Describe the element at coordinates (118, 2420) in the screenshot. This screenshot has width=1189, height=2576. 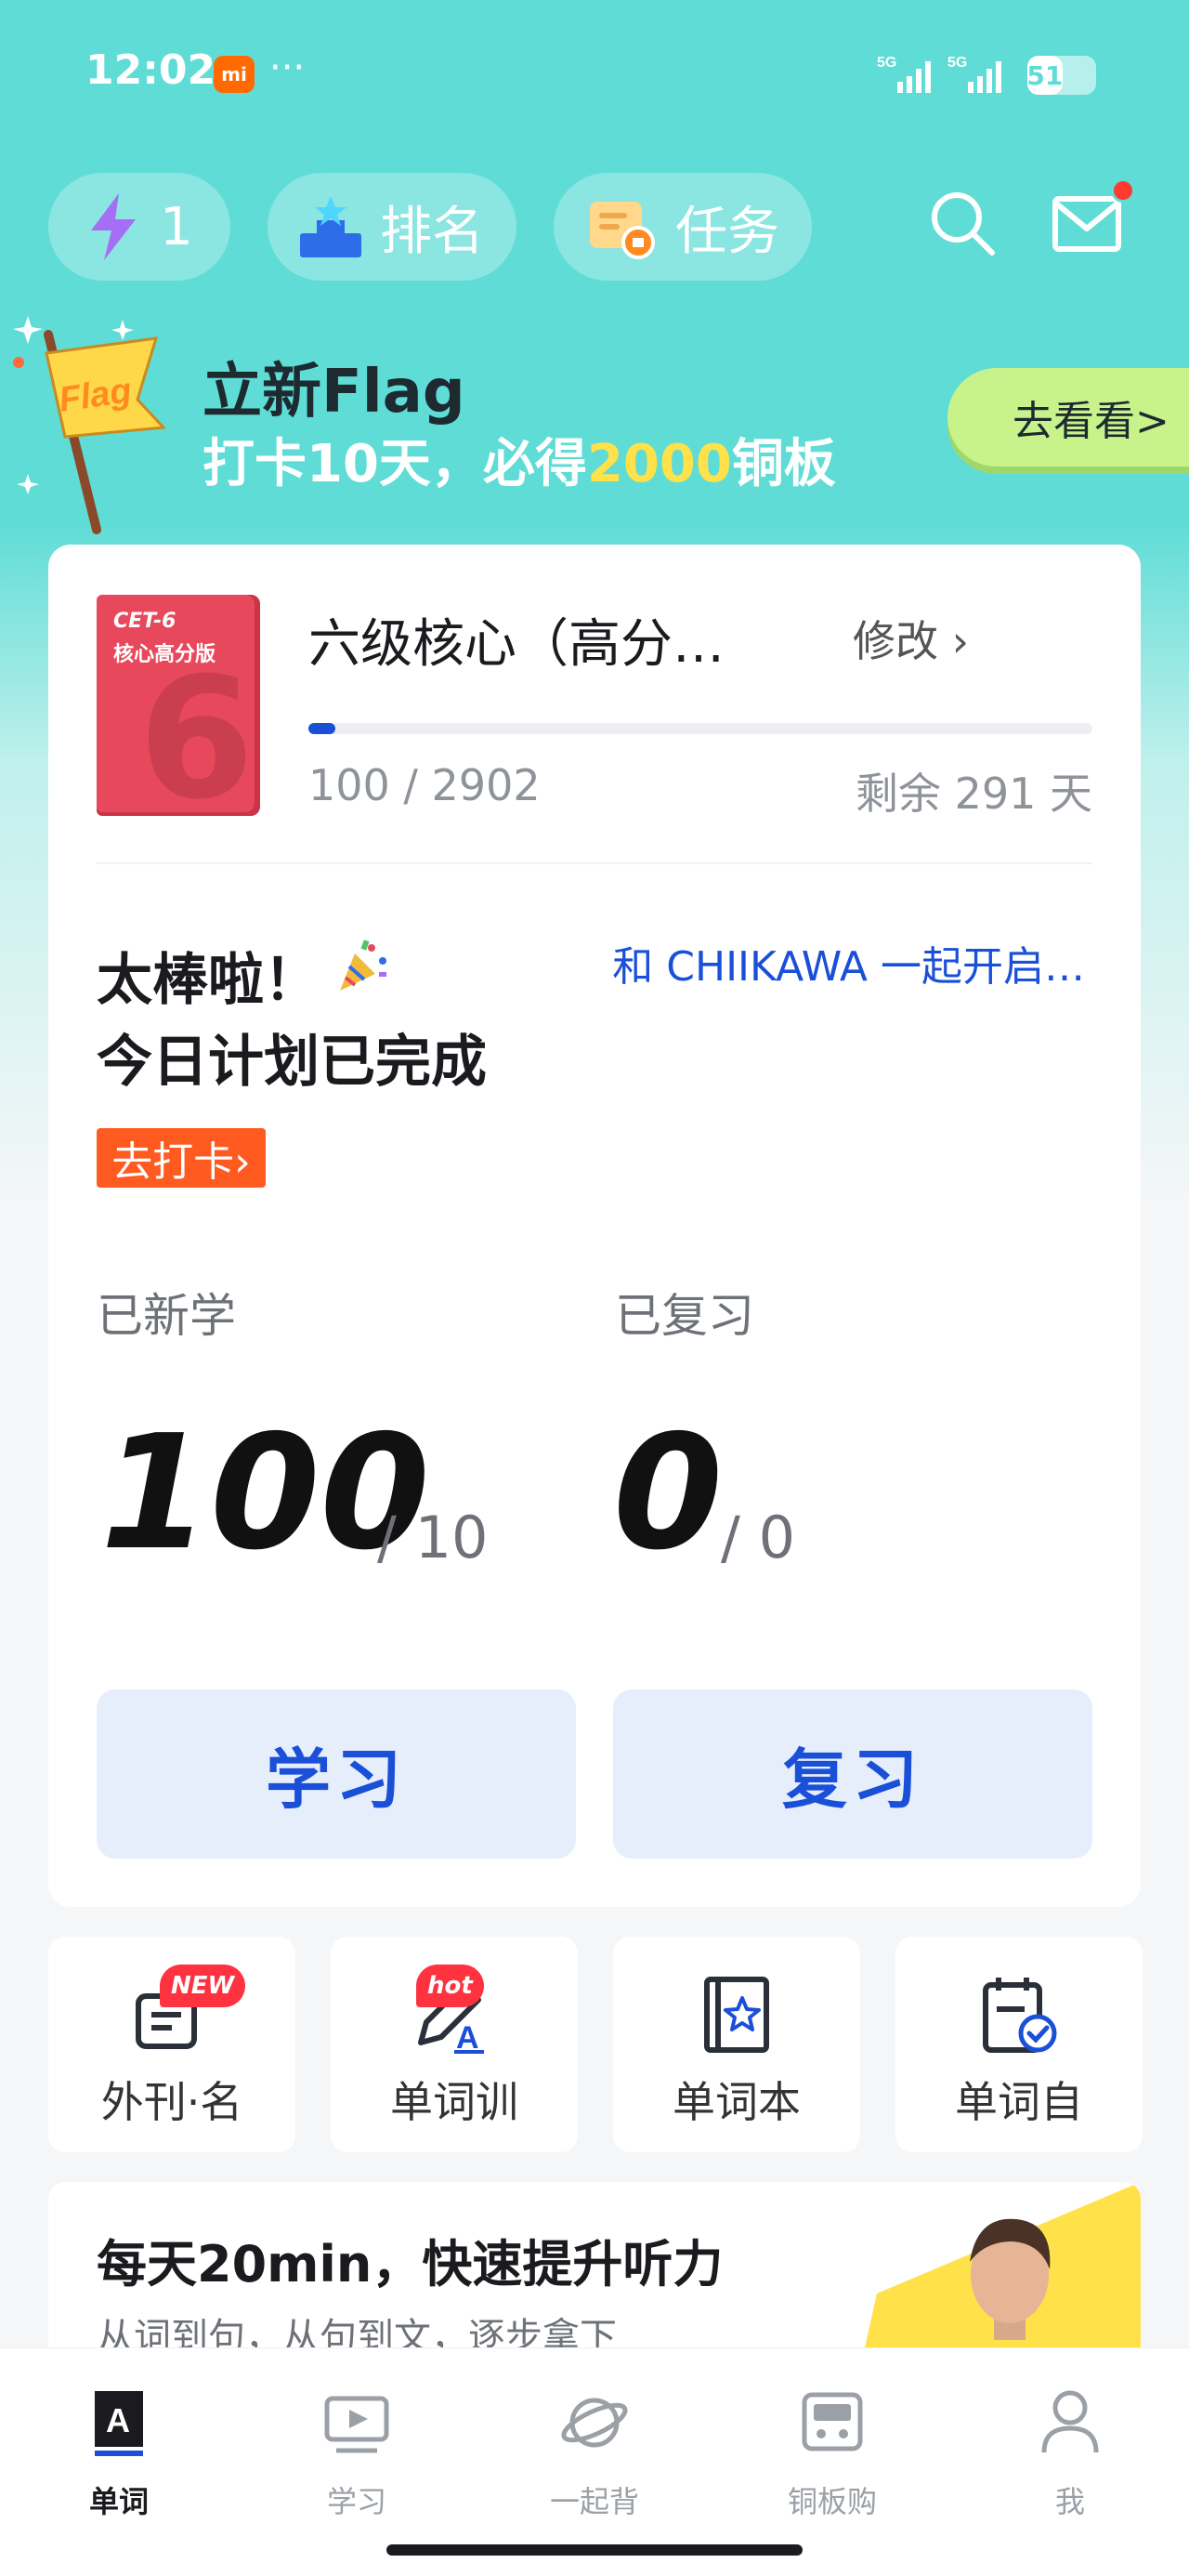
I see `svg-text: A` at that location.